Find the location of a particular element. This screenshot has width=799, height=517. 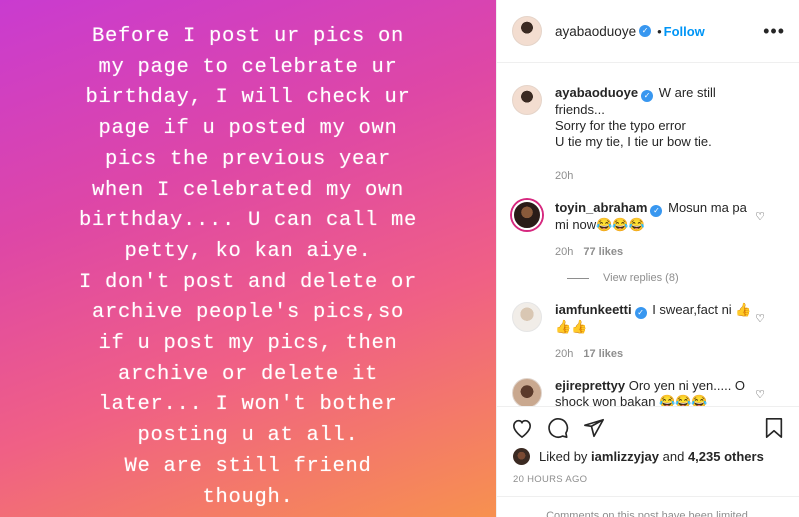

action-bar is located at coordinates (648, 422).